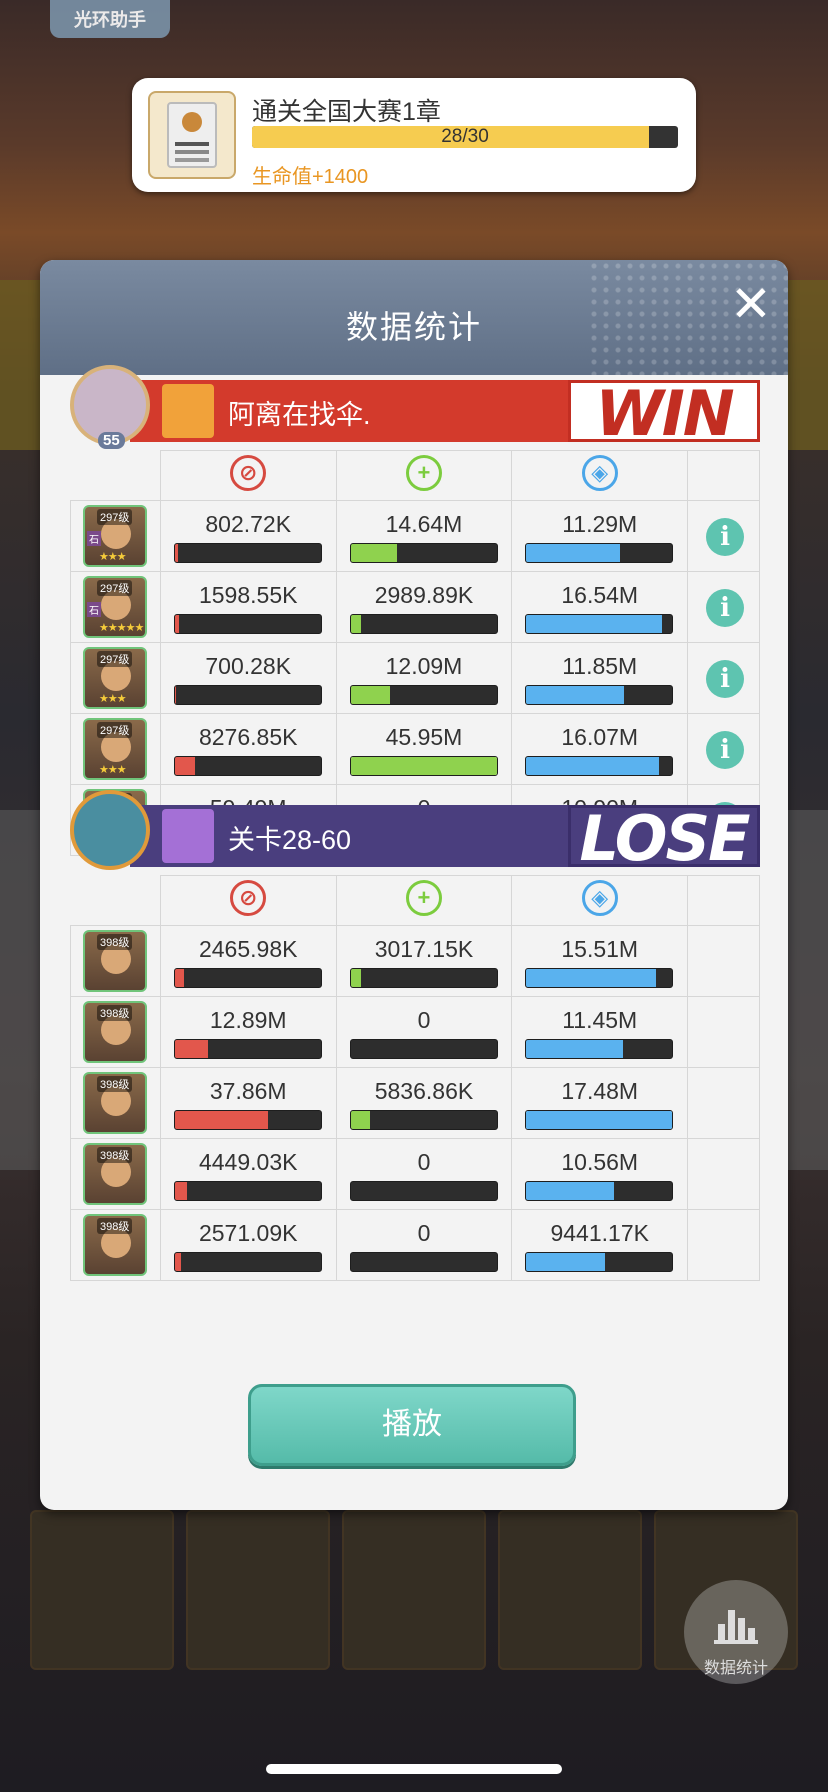 This screenshot has height=1792, width=828. What do you see at coordinates (310, 177) in the screenshot?
I see `quest-reward: 生命值+1400` at bounding box center [310, 177].